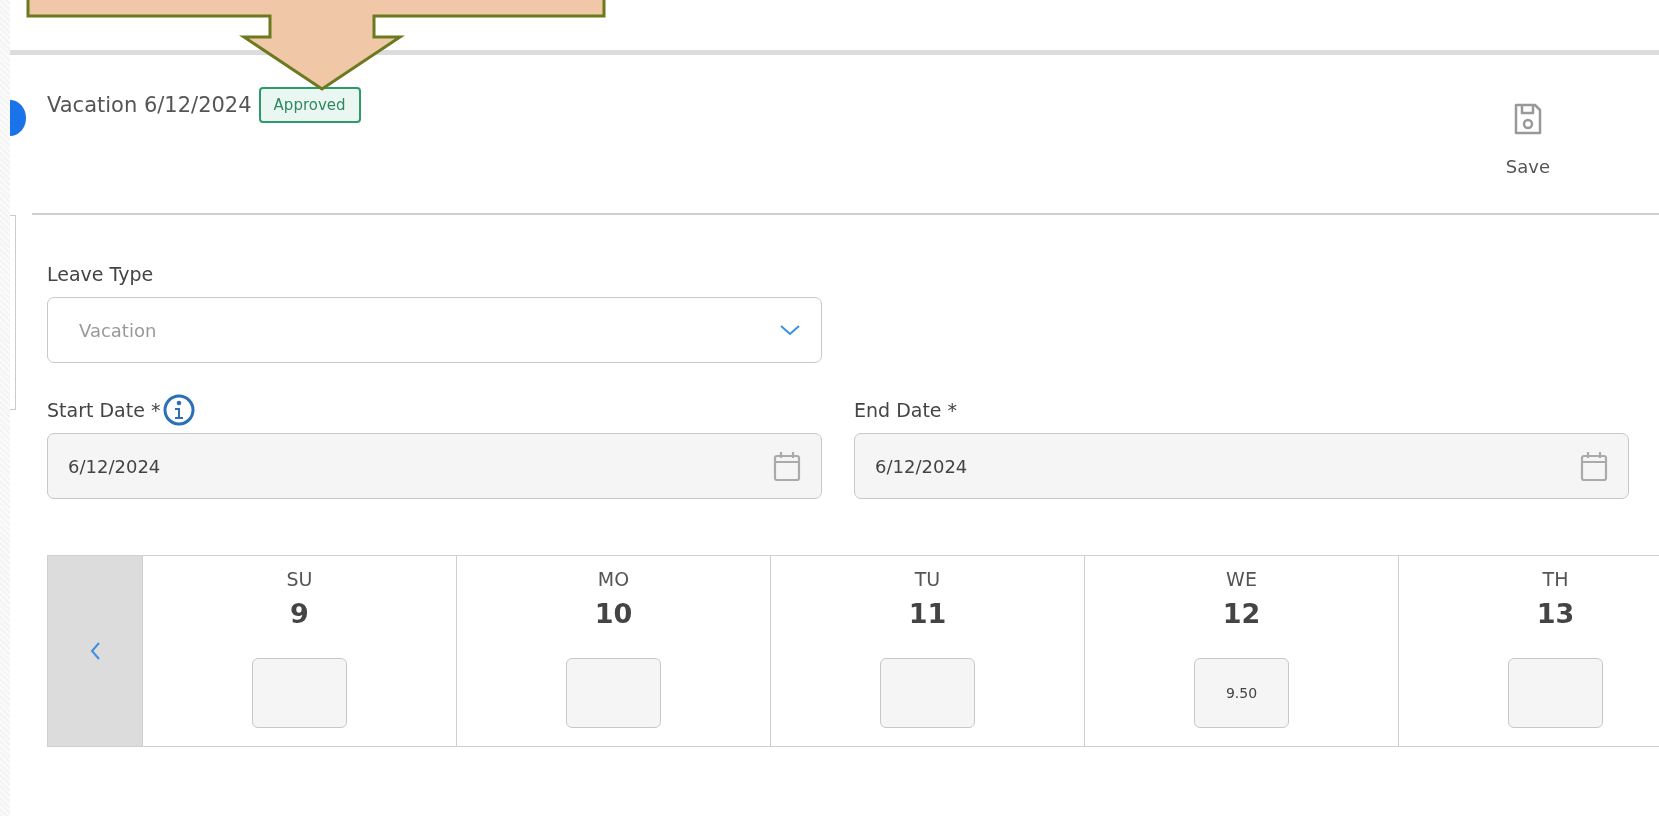 Image resolution: width=1659 pixels, height=816 pixels. Describe the element at coordinates (100, 274) in the screenshot. I see `field-label: Leave Type` at that location.